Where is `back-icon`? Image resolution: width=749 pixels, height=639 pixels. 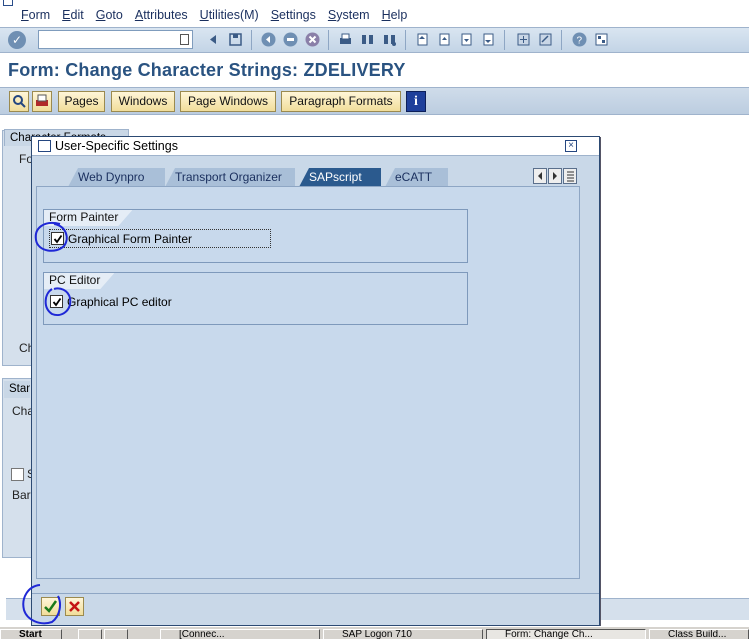
back-icon is located at coordinates (268, 39).